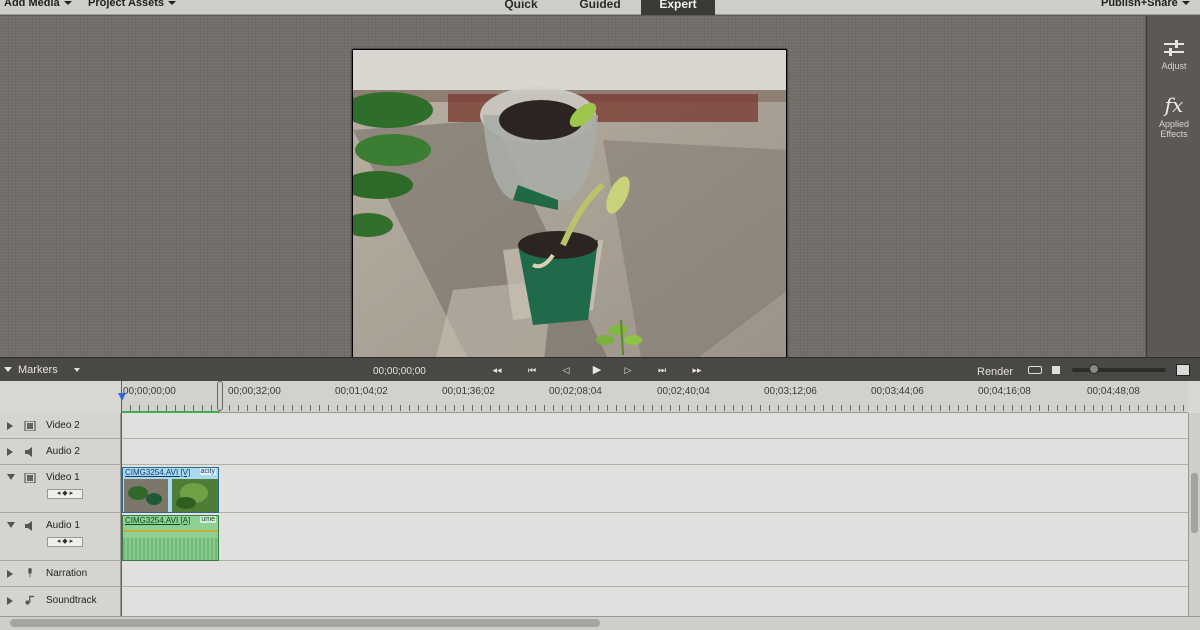  Describe the element at coordinates (521, 7) in the screenshot. I see `tab-quick: Quick` at that location.